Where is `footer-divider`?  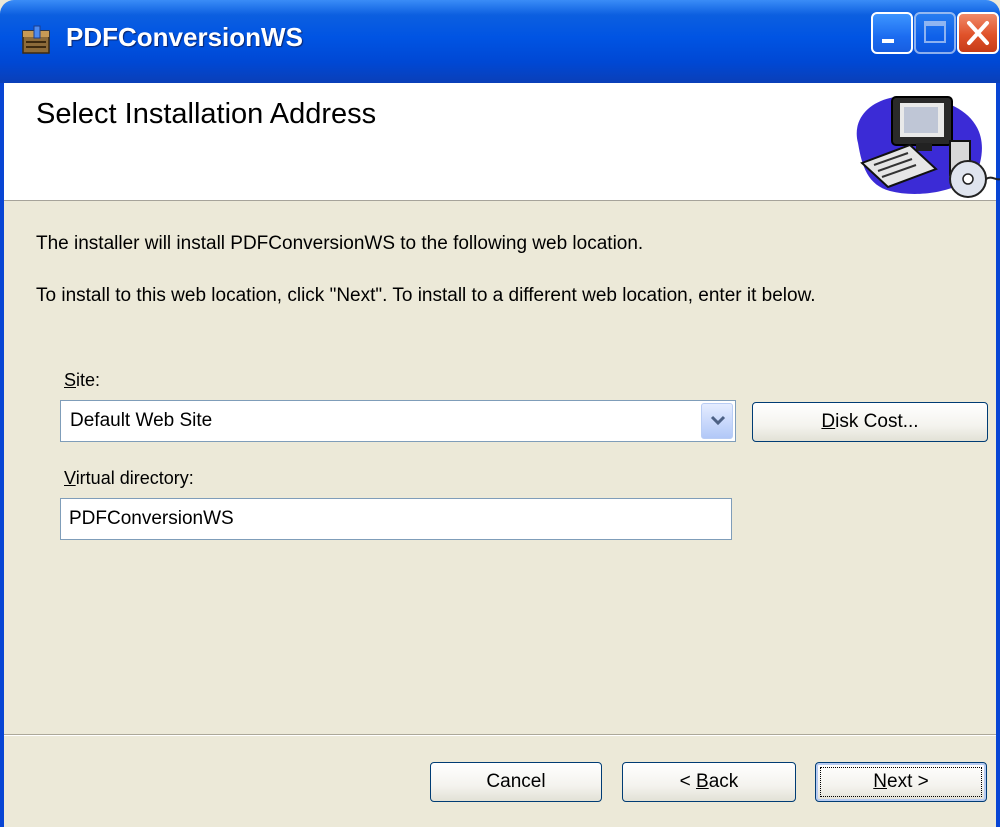 footer-divider is located at coordinates (500, 735).